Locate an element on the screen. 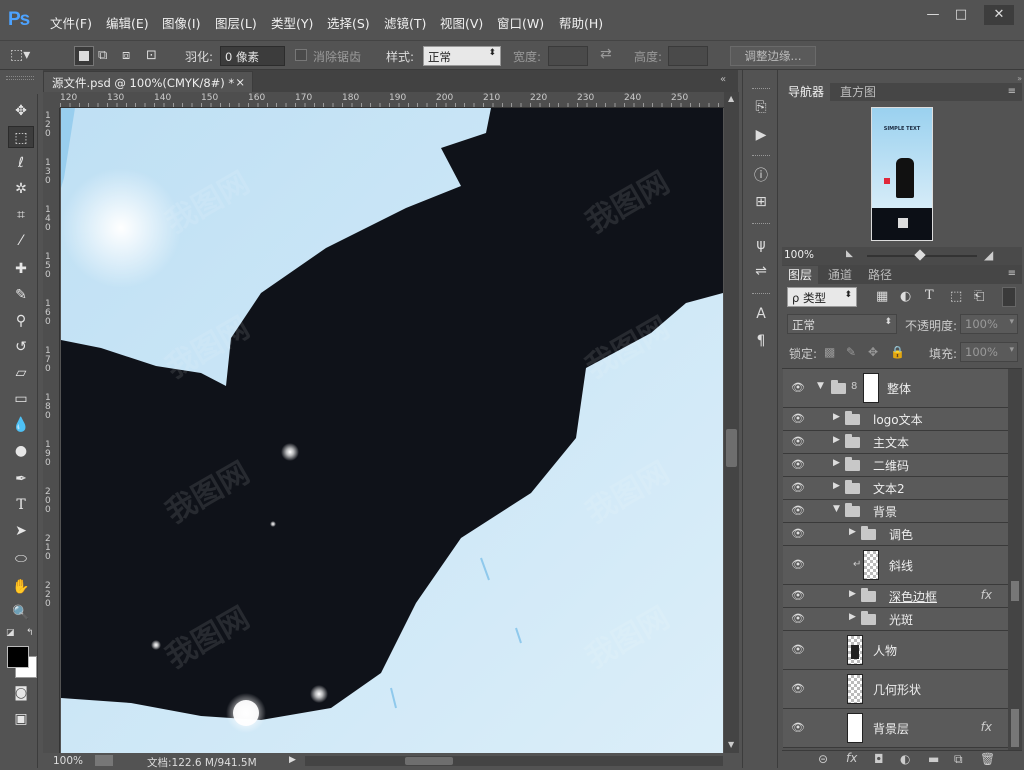 This screenshot has height=770, width=1024. zoom-out-icon: ◣ is located at coordinates (849, 254).